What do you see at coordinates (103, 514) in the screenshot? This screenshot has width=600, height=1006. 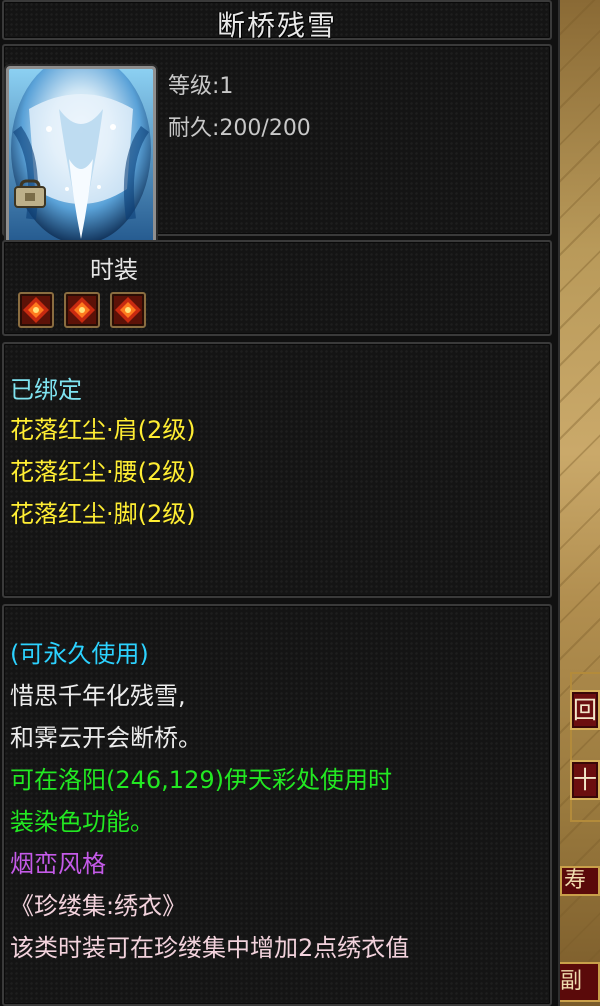 I see `set-piece-feet: 花落红尘·脚(2级)` at bounding box center [103, 514].